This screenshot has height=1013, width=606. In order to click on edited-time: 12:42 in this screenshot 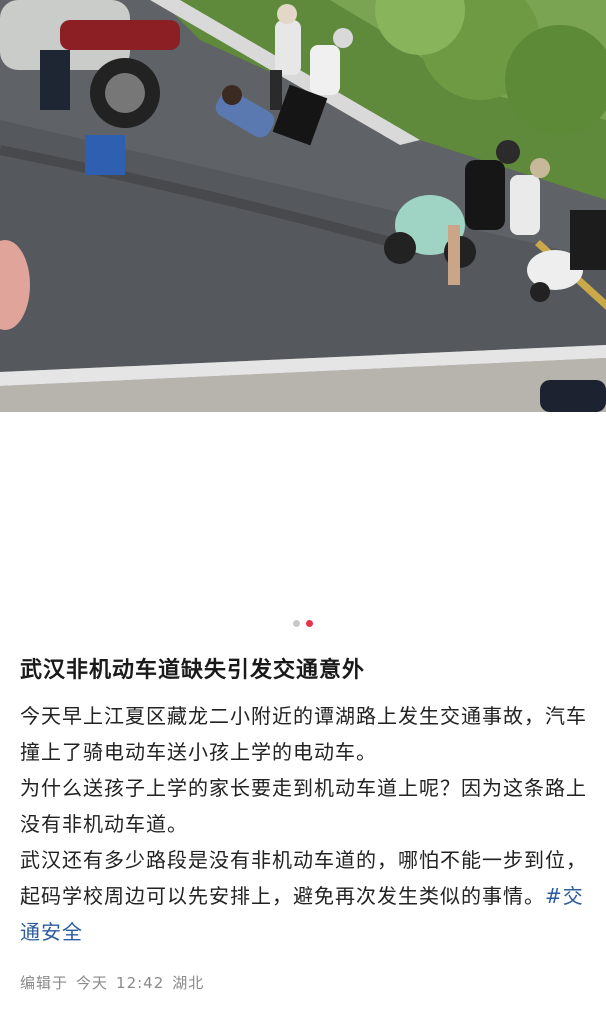, I will do `click(140, 983)`.